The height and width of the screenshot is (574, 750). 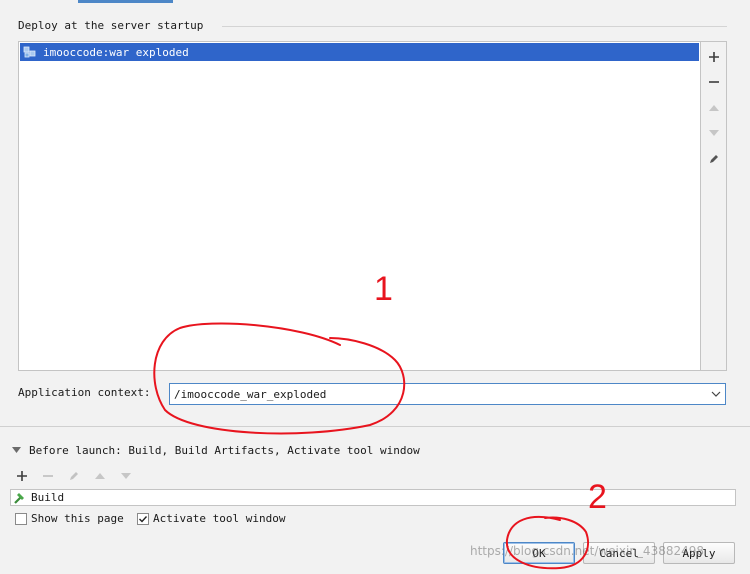 I want to click on show-page-checkbox, so click(x=21, y=518).